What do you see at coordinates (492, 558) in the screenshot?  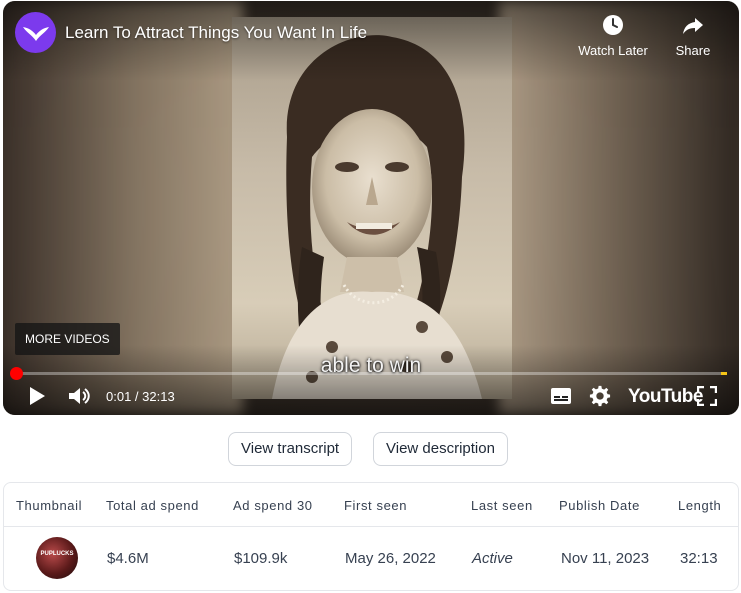 I see `cell-last-seen: Active` at bounding box center [492, 558].